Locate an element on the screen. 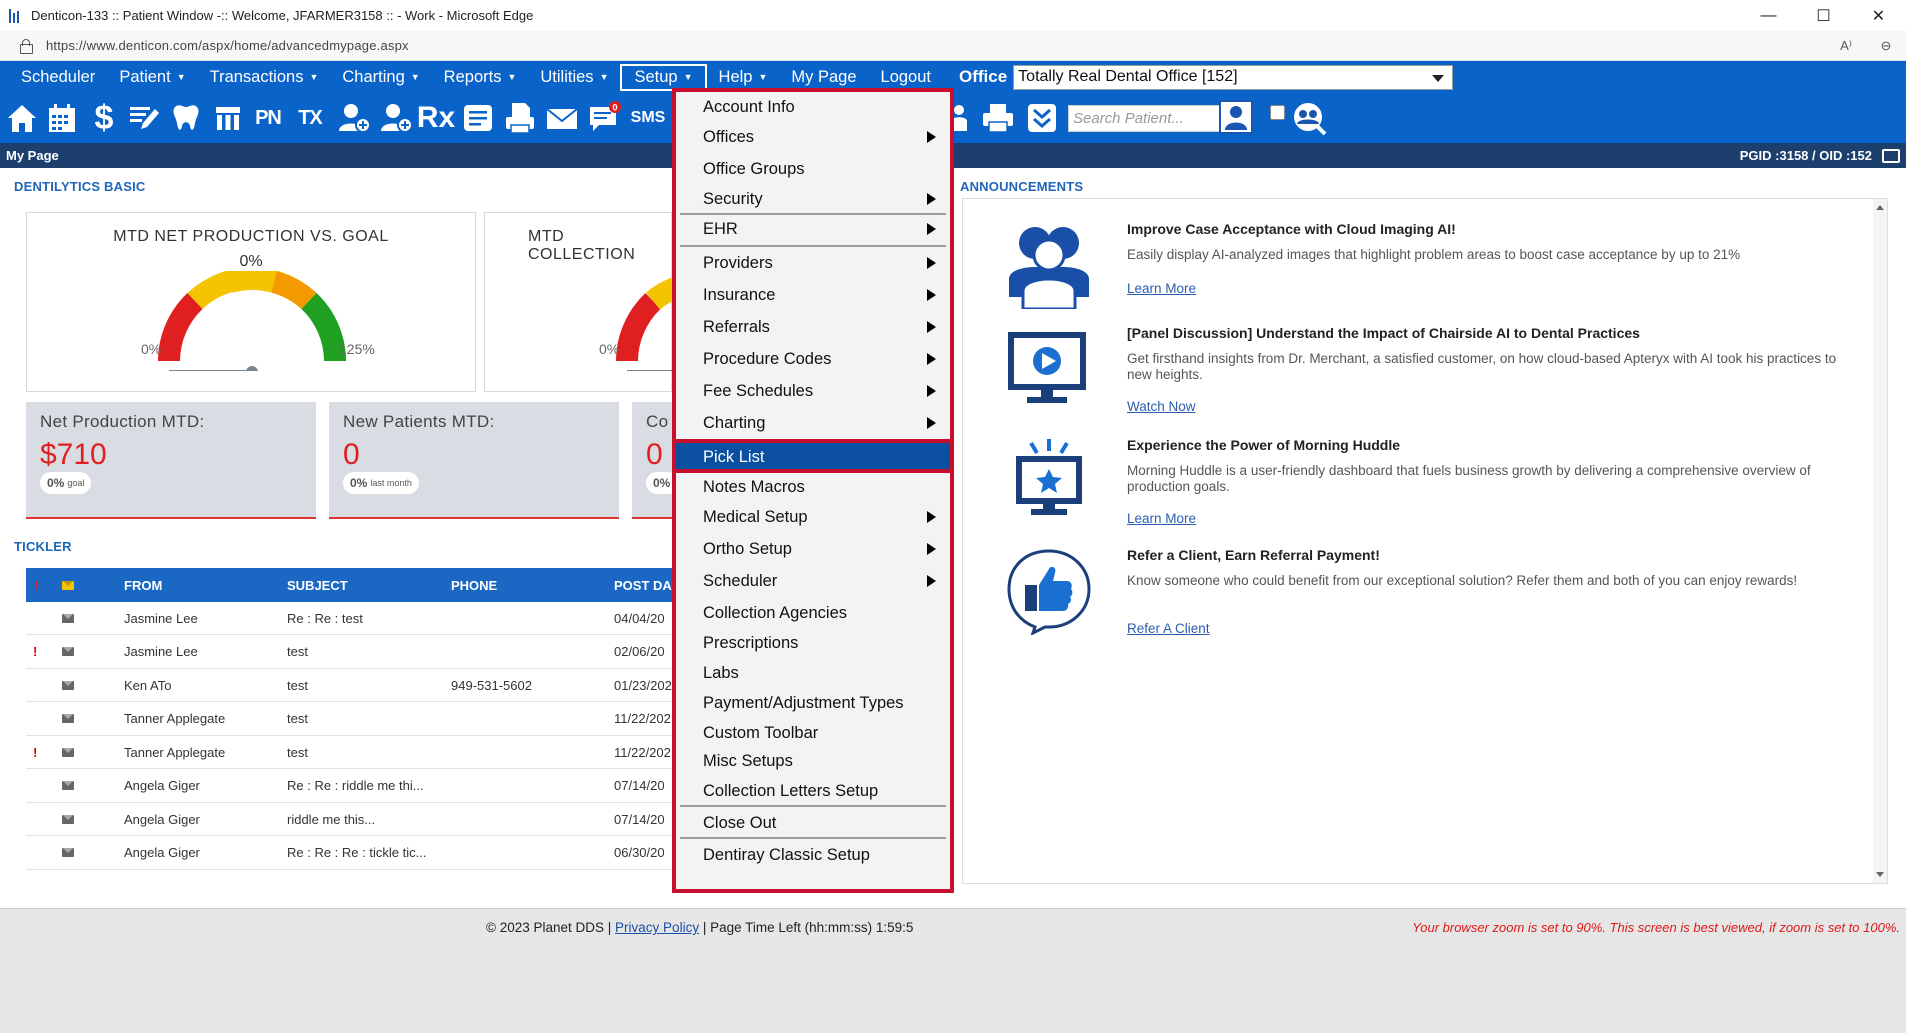 This screenshot has width=1906, height=1033. setup-menu-referrals: Referrals is located at coordinates (813, 327).